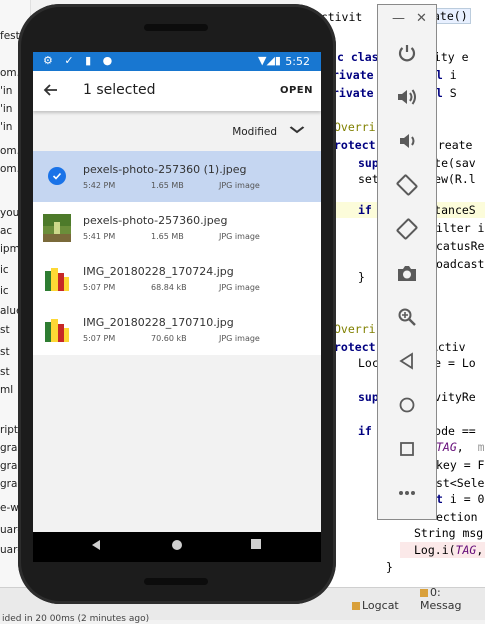 The height and width of the screenshot is (624, 485). I want to click on project-tree-item: ipm, so click(10, 249).